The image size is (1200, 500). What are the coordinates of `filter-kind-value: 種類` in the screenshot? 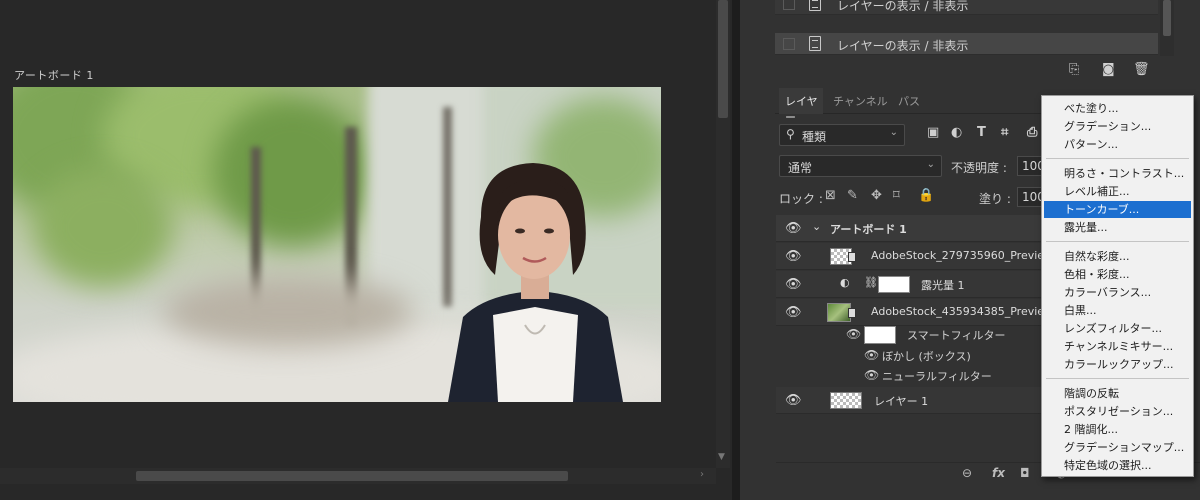 It's located at (814, 137).